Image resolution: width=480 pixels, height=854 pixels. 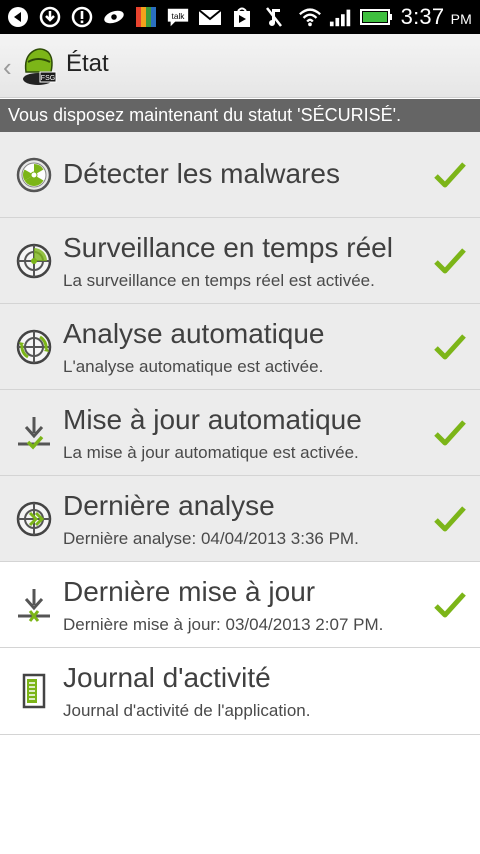 I want to click on radiation-icon, so click(x=34, y=175).